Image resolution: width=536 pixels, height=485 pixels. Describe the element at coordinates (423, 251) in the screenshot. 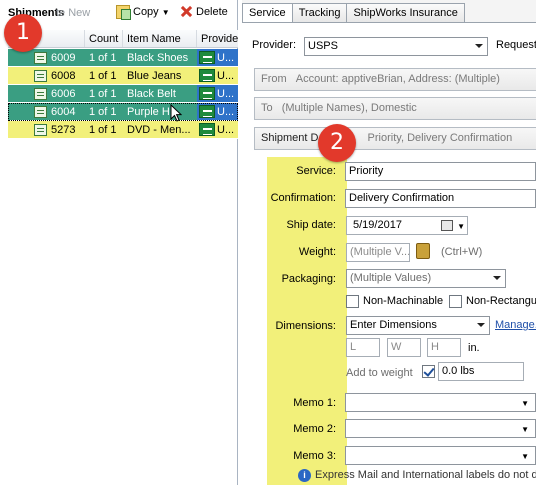

I see `scale-icon` at that location.